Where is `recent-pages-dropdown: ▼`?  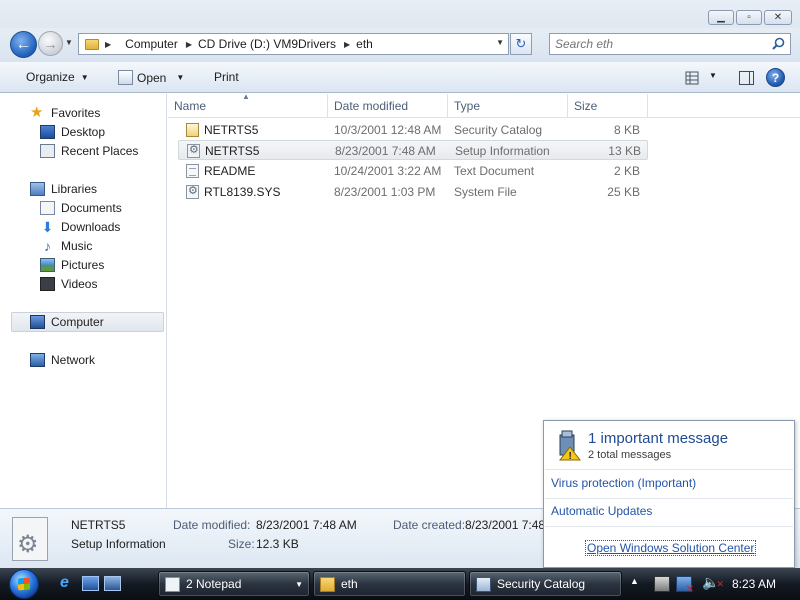
recent-pages-dropdown: ▼ is located at coordinates (69, 42).